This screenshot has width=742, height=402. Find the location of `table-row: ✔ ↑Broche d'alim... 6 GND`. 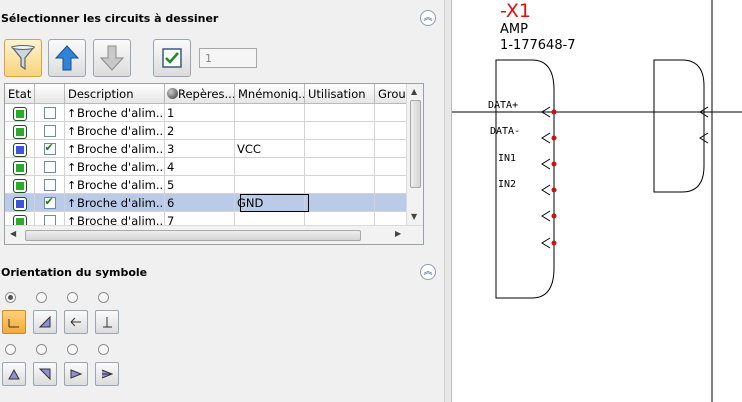

table-row: ✔ ↑Broche d'alim... 6 GND is located at coordinates (207, 203).